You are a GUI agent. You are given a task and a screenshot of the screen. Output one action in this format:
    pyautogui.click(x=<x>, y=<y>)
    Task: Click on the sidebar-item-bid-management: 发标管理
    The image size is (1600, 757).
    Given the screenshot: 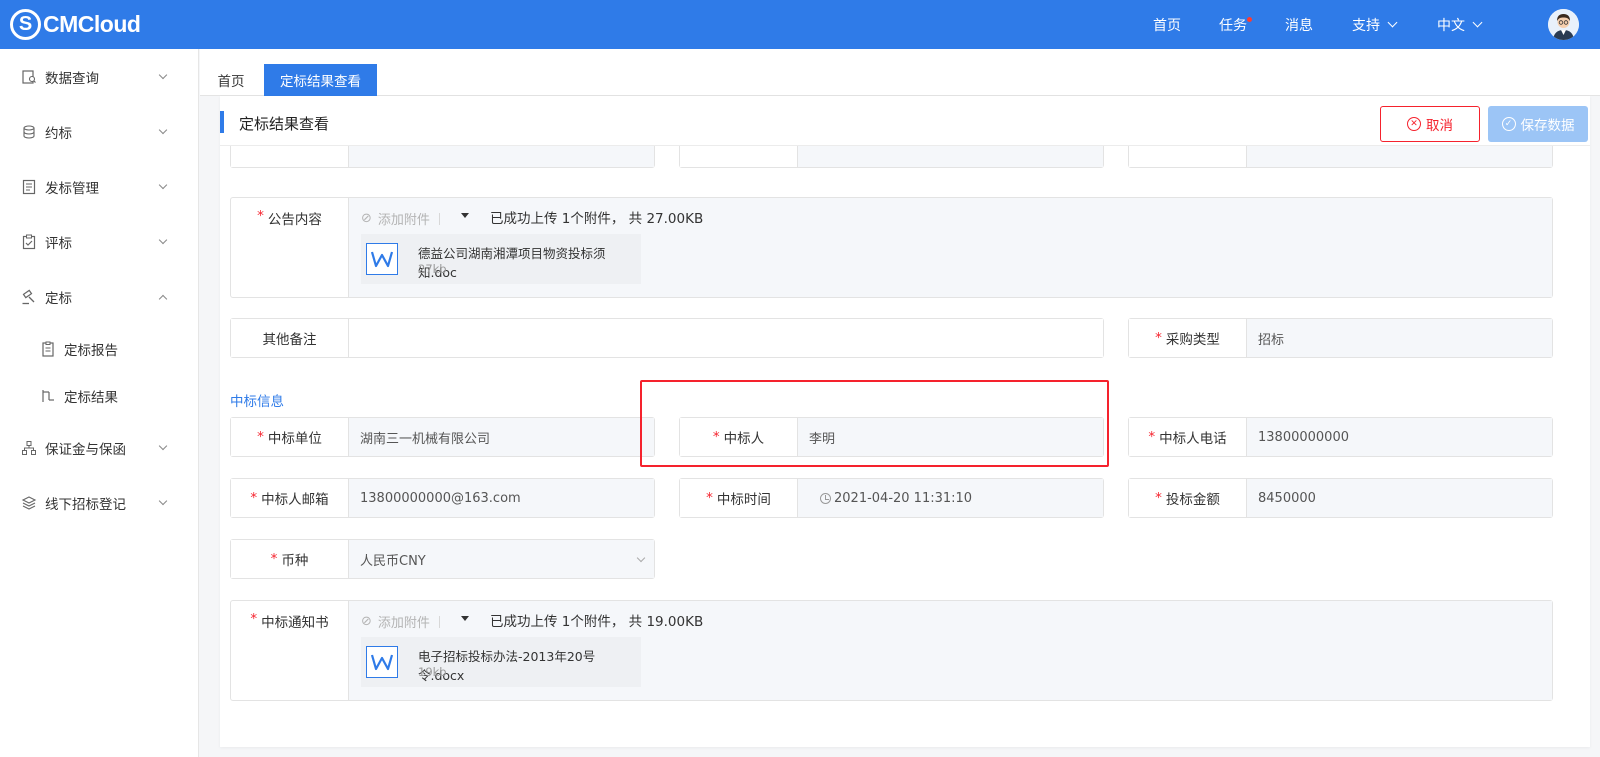 What is the action you would take?
    pyautogui.click(x=99, y=187)
    